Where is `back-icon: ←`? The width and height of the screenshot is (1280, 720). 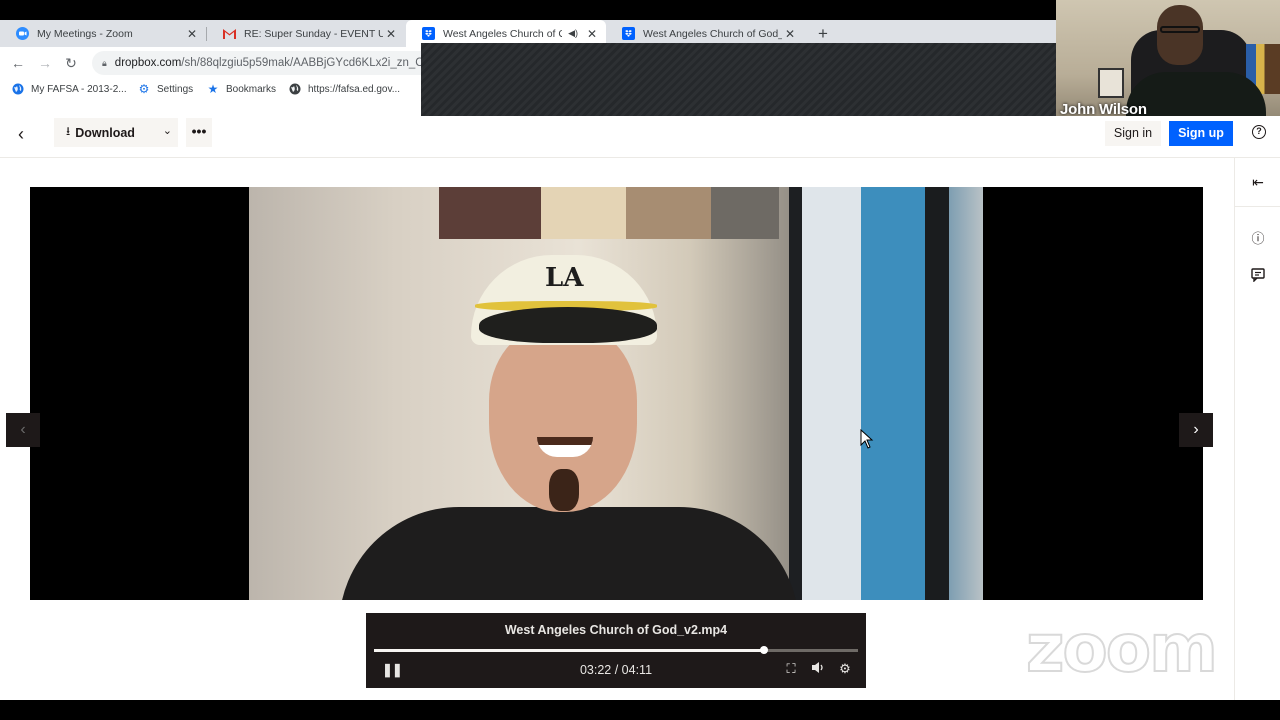 back-icon: ← is located at coordinates (18, 63).